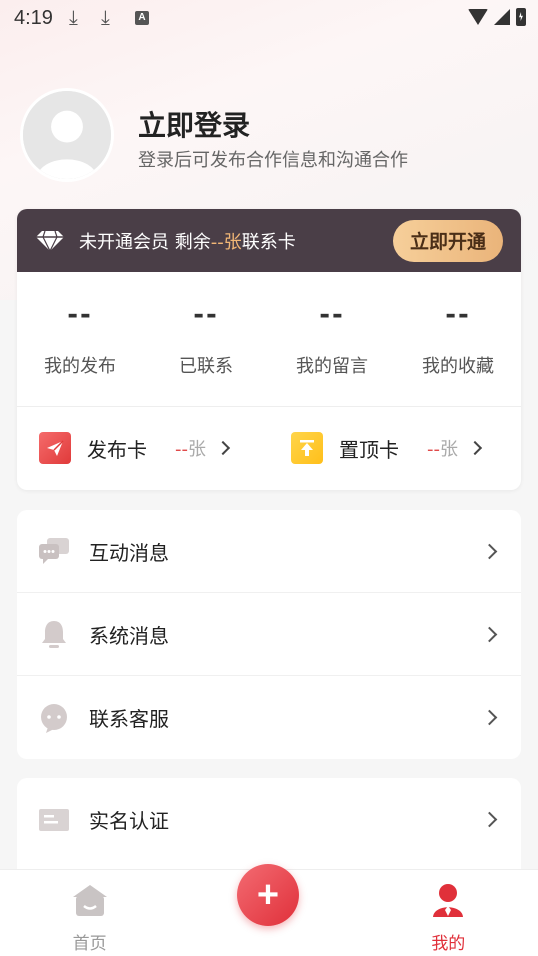 This screenshot has width=538, height=956. Describe the element at coordinates (89, 900) in the screenshot. I see `home-icon` at that location.